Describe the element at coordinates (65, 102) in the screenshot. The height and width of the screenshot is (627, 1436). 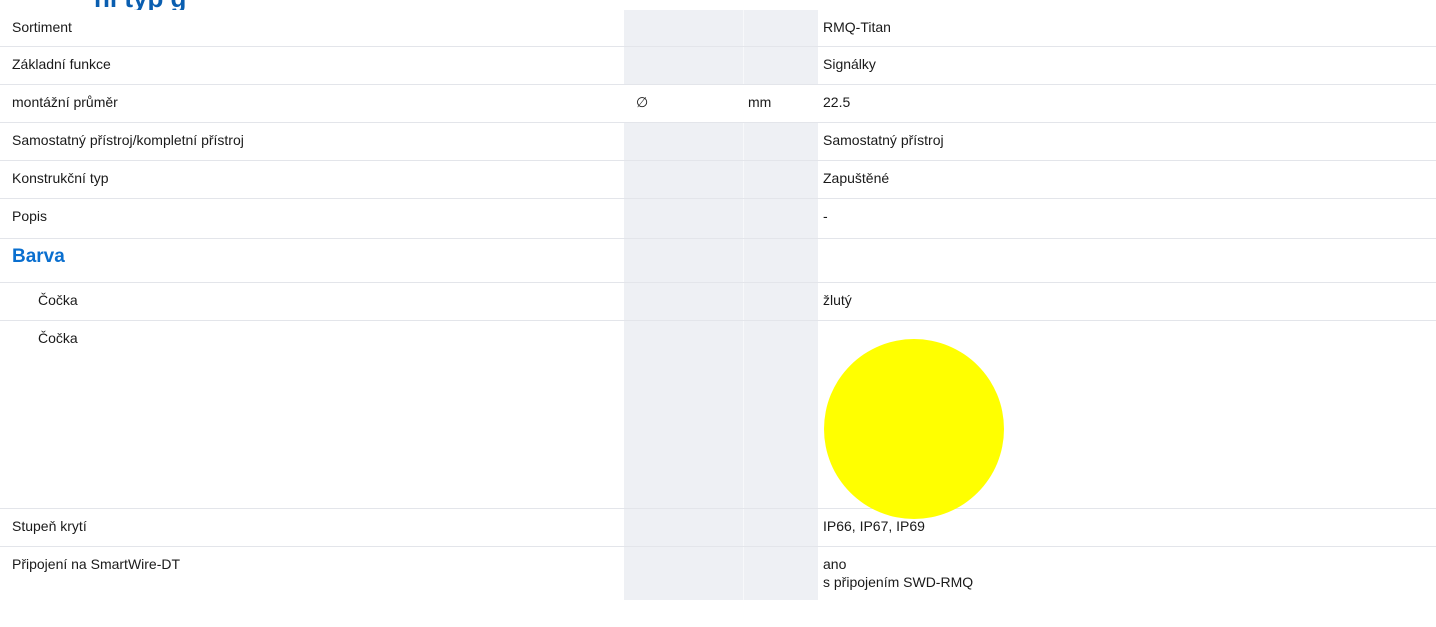
I see `row-label: montážní průměr` at that location.